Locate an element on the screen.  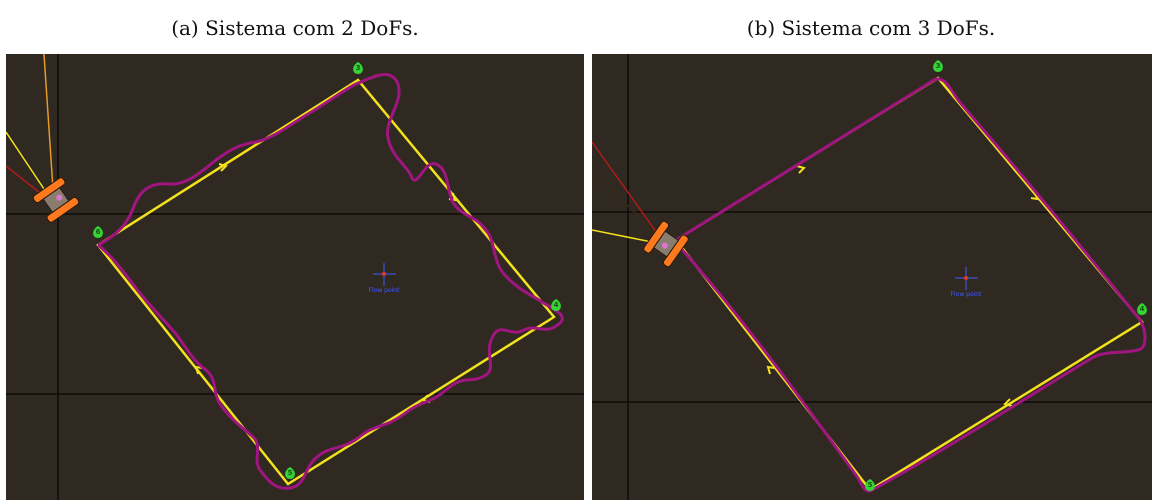
caption-2dof: (a) Sistema com 2 DoFs. is located at coordinates (295, 28).